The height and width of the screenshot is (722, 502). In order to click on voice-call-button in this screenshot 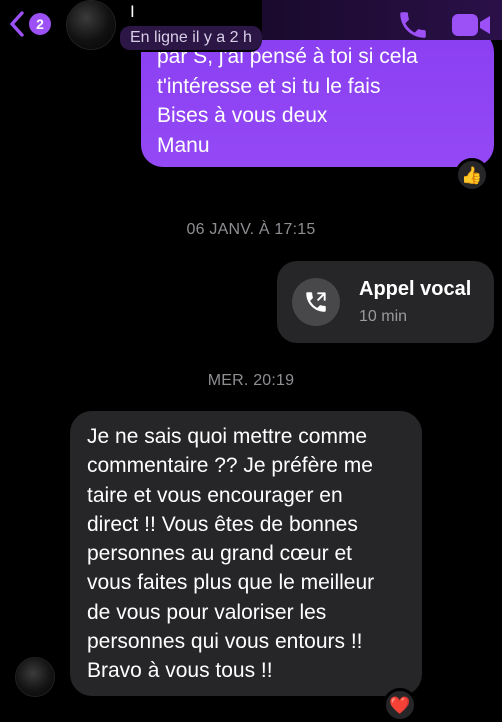, I will do `click(413, 25)`.